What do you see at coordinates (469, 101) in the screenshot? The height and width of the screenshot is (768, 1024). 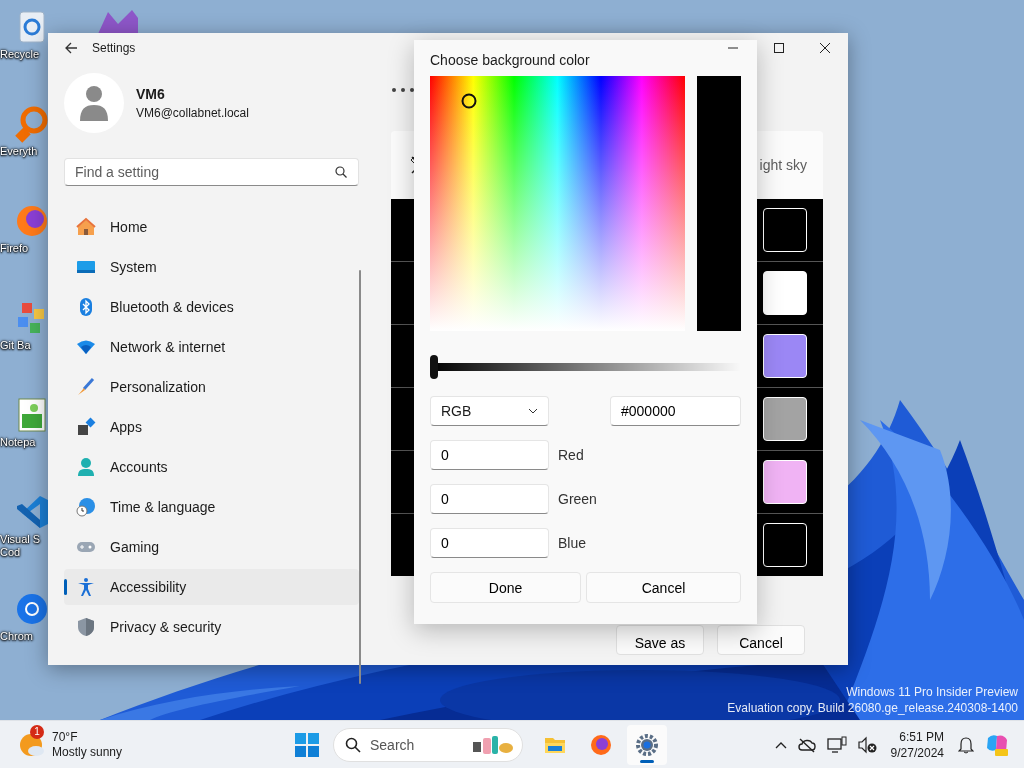 I see `picker-handle-icon` at bounding box center [469, 101].